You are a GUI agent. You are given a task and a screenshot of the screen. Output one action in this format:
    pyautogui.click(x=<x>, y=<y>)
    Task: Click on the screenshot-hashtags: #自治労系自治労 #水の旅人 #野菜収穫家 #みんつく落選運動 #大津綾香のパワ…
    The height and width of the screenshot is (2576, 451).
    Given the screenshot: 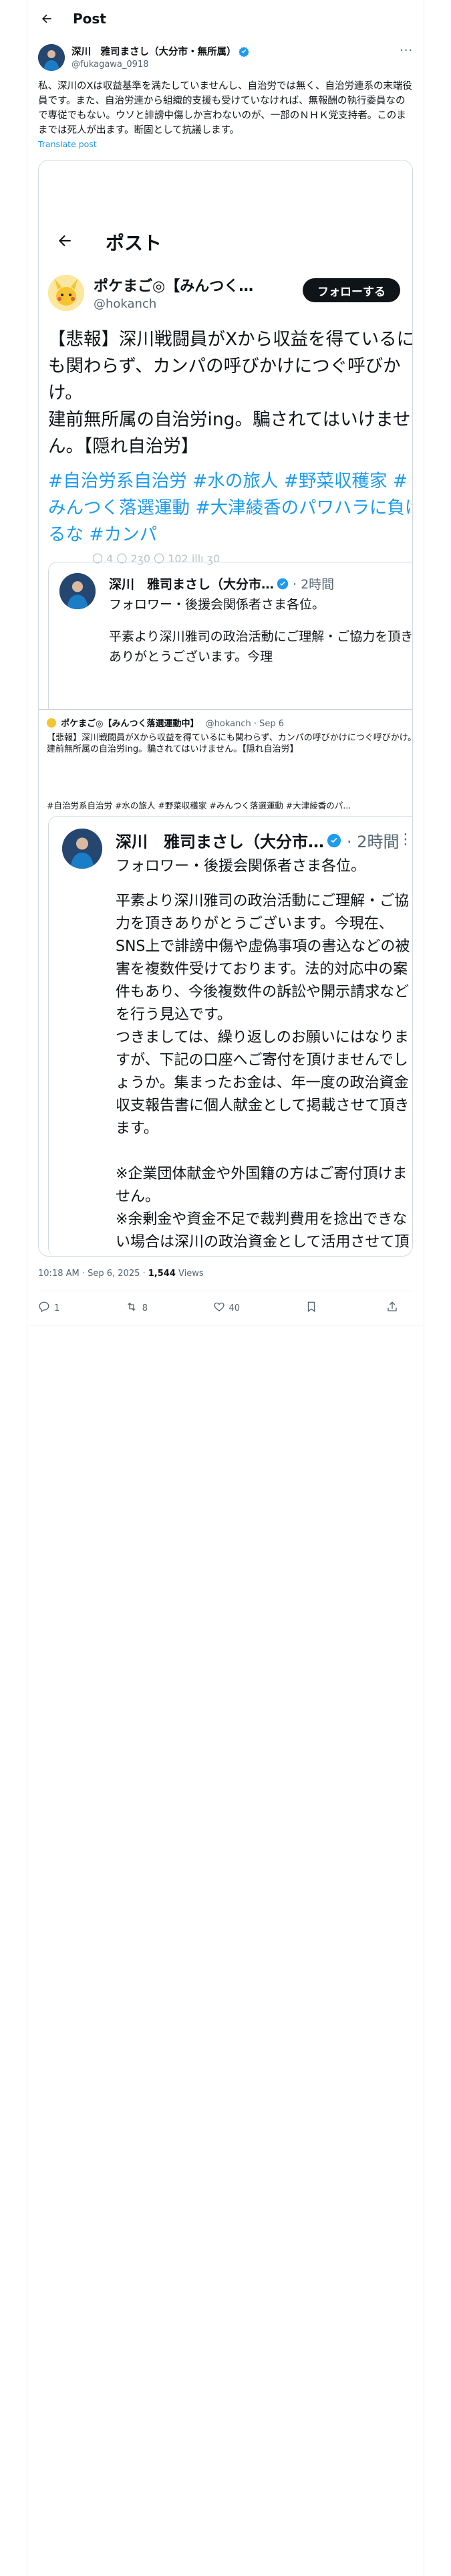 What is the action you would take?
    pyautogui.click(x=230, y=508)
    